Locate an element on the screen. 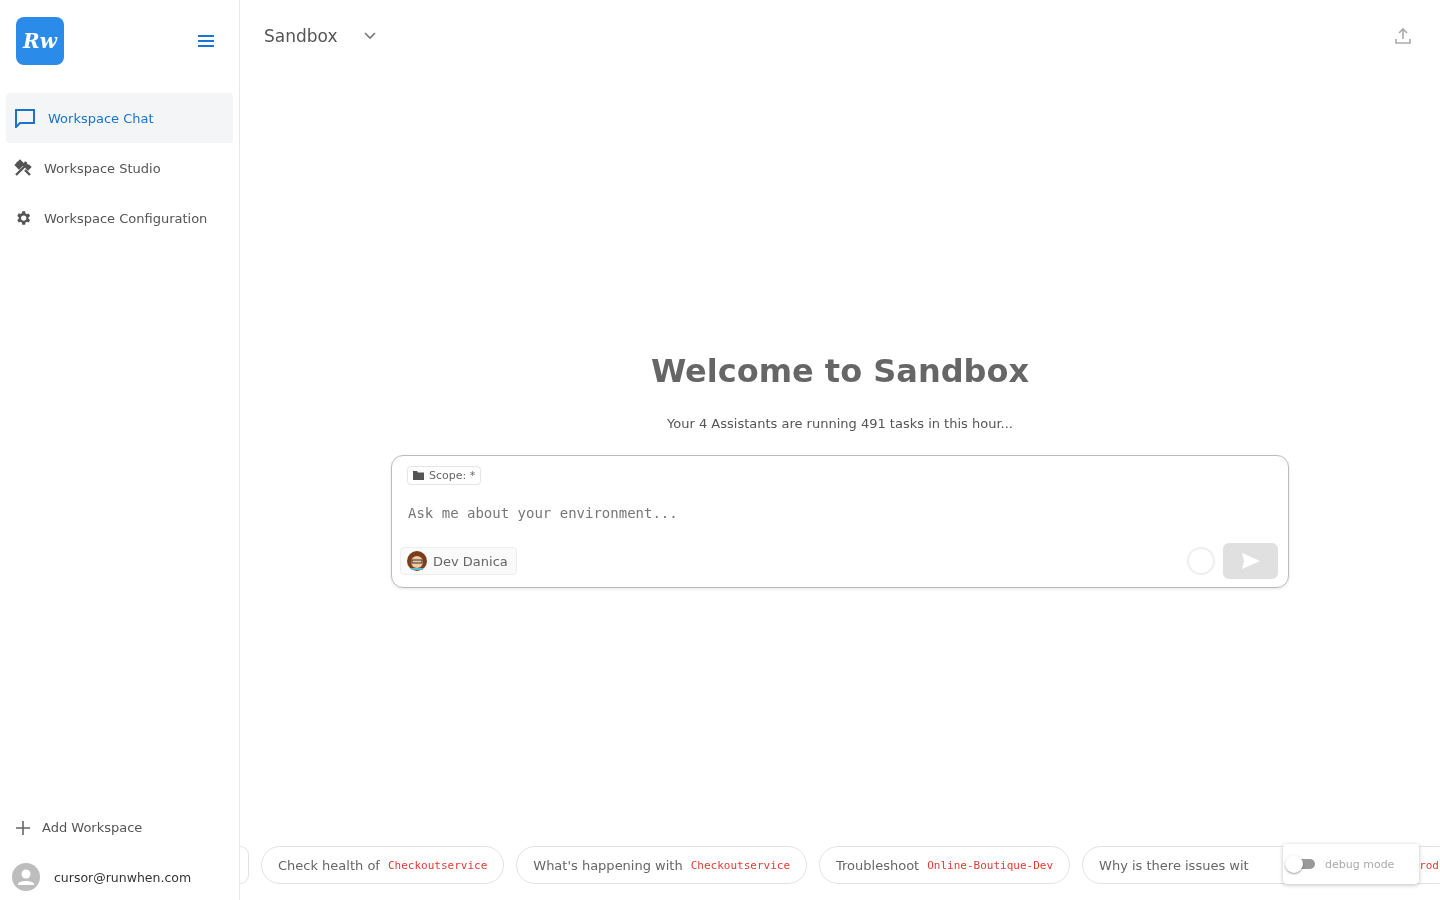  user-email: cursor@runwhen.com is located at coordinates (123, 877).